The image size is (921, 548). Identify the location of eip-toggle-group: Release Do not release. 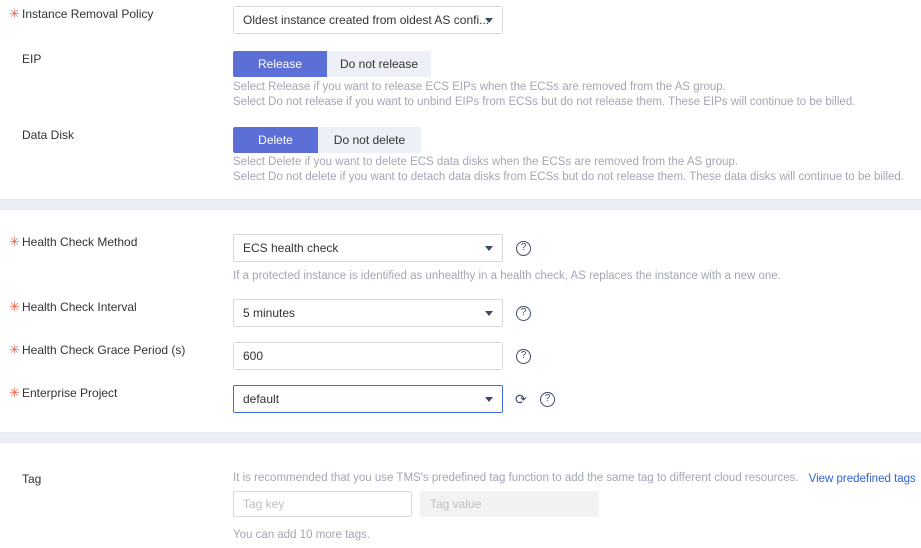
(332, 64).